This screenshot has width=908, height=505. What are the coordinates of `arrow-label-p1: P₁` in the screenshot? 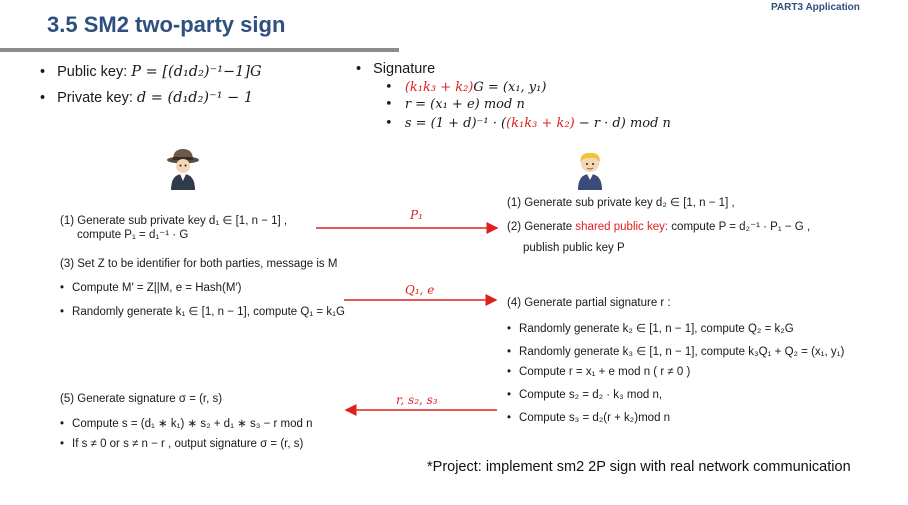 It's located at (416, 215).